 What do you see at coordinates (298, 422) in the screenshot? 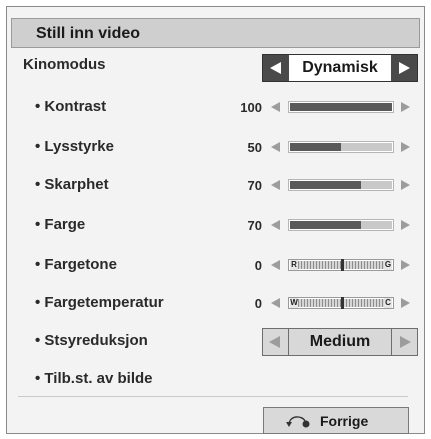
I see `return-icon` at bounding box center [298, 422].